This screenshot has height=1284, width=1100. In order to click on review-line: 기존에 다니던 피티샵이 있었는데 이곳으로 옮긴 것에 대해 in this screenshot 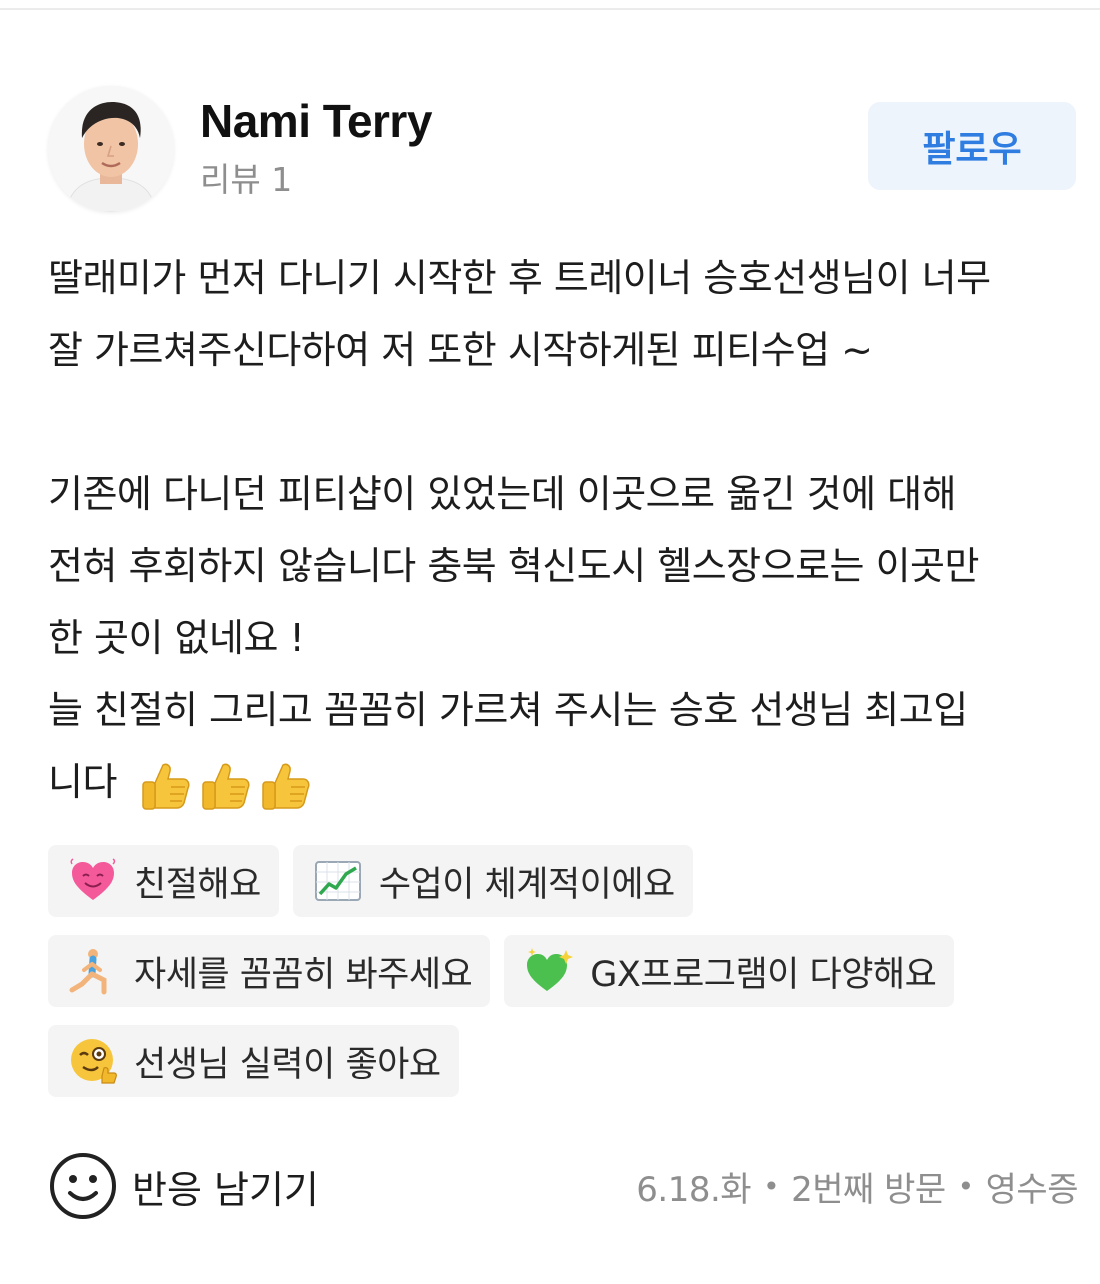, I will do `click(502, 494)`.